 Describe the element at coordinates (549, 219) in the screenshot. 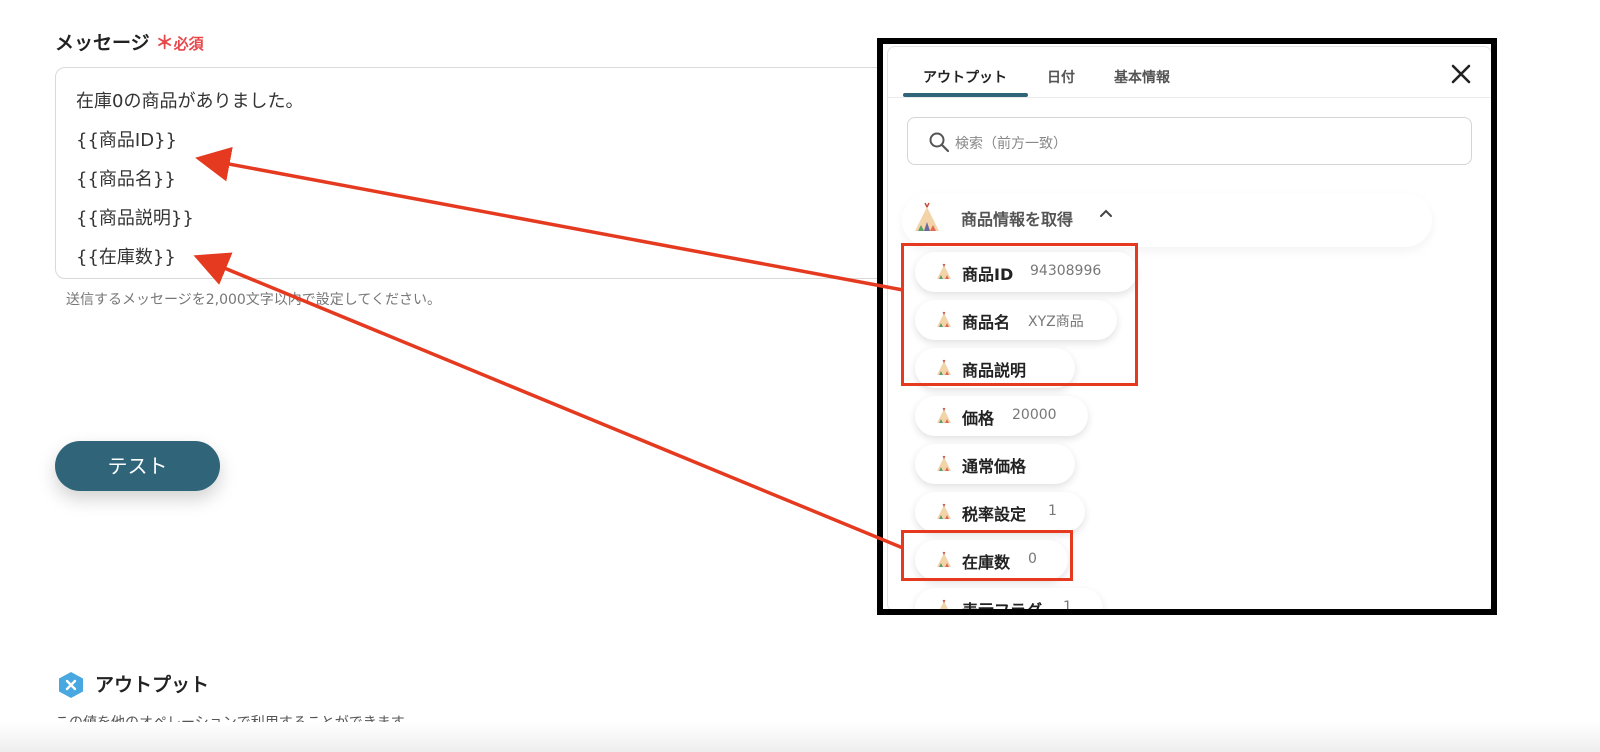

I see `arrow-product-fields` at that location.